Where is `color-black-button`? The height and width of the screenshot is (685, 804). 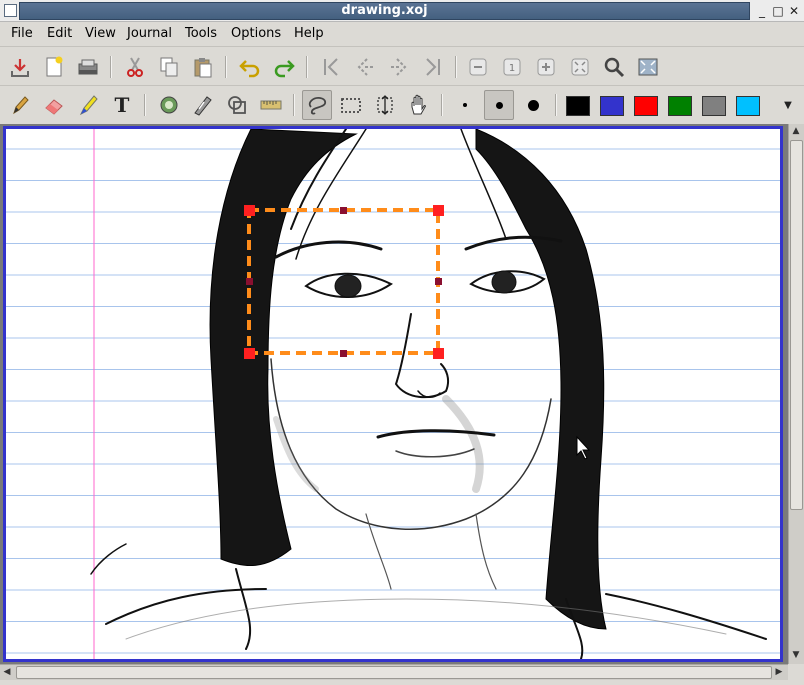 color-black-button is located at coordinates (578, 106).